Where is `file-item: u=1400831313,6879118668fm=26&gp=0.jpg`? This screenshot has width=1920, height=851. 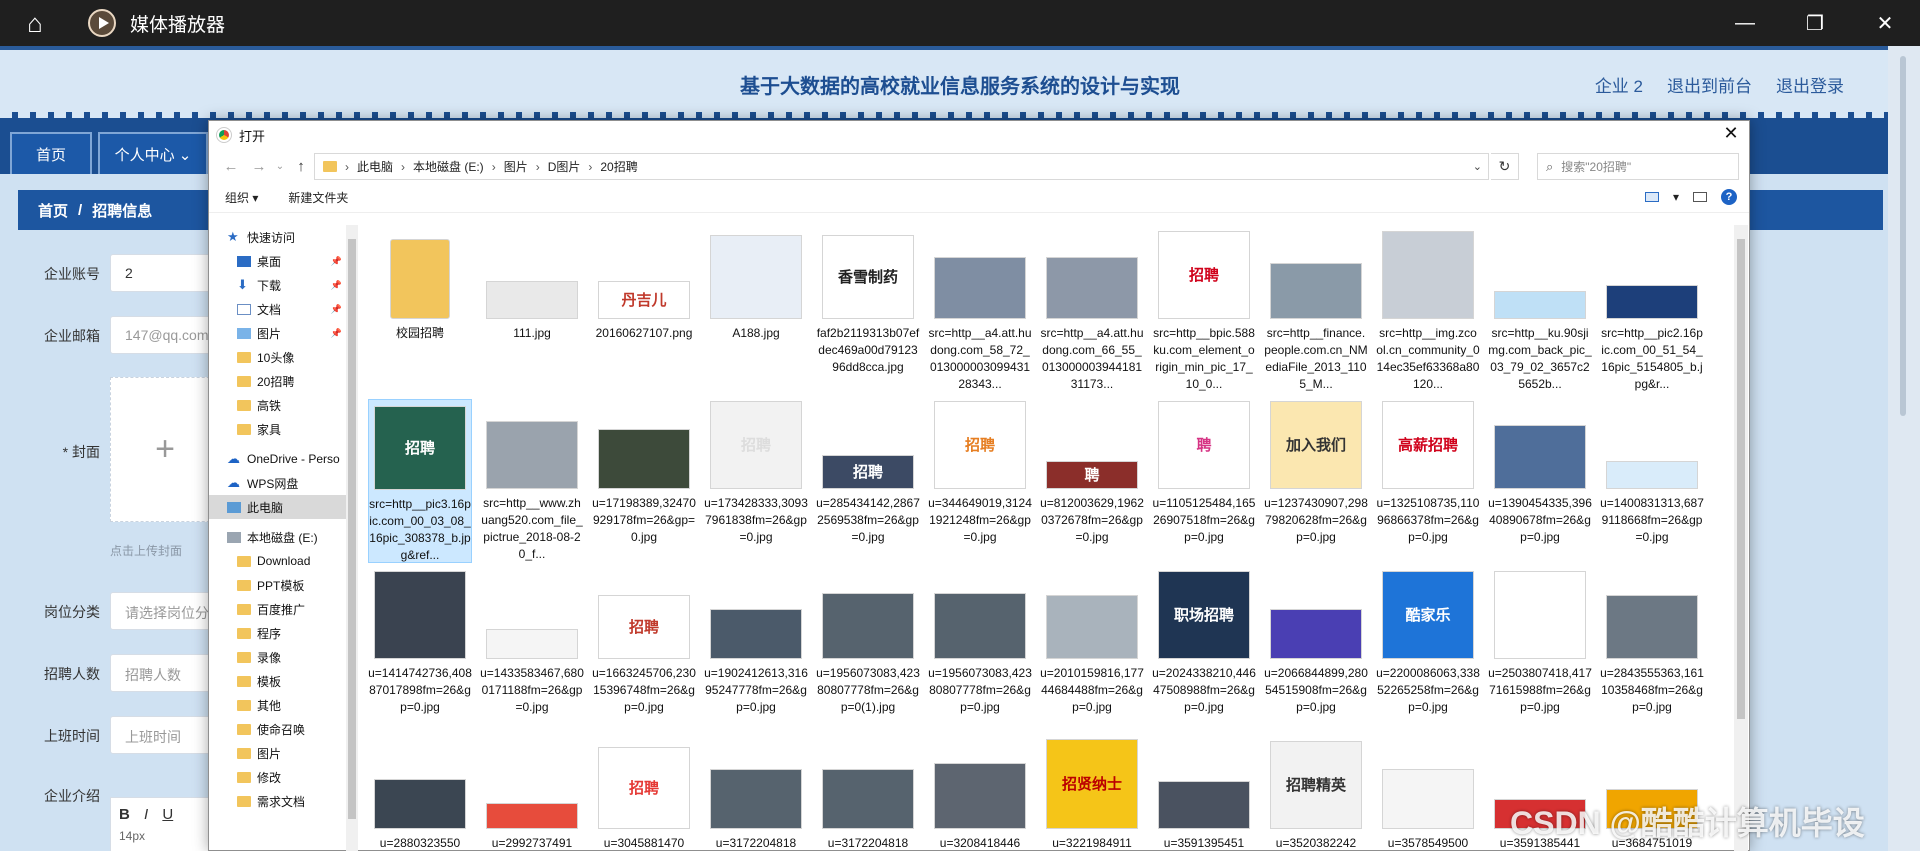 file-item: u=1400831313,6879118668fm=26&gp=0.jpg is located at coordinates (1652, 472).